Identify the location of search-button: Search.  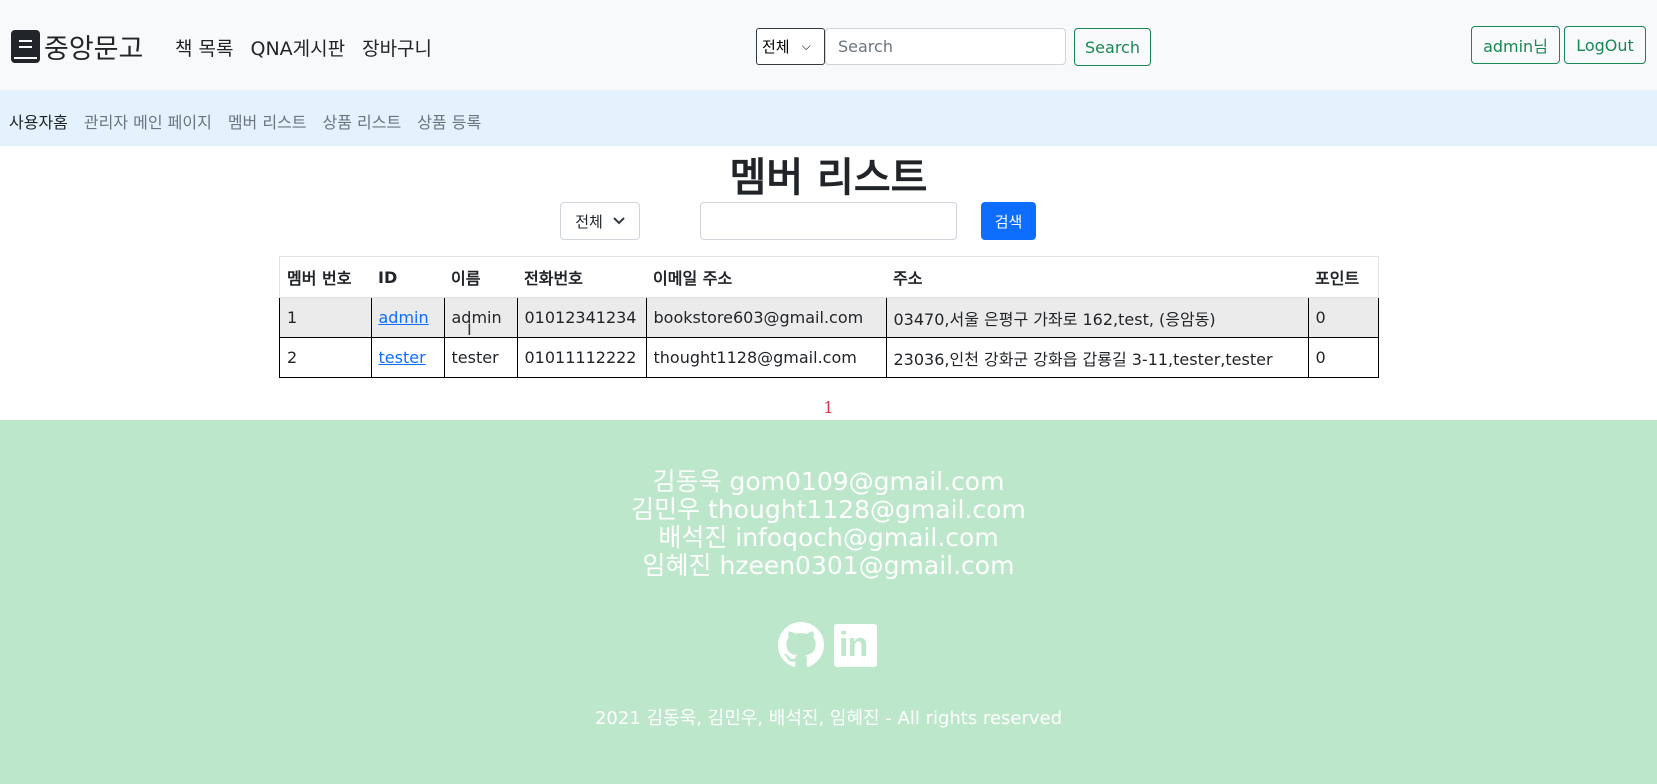
(1112, 47).